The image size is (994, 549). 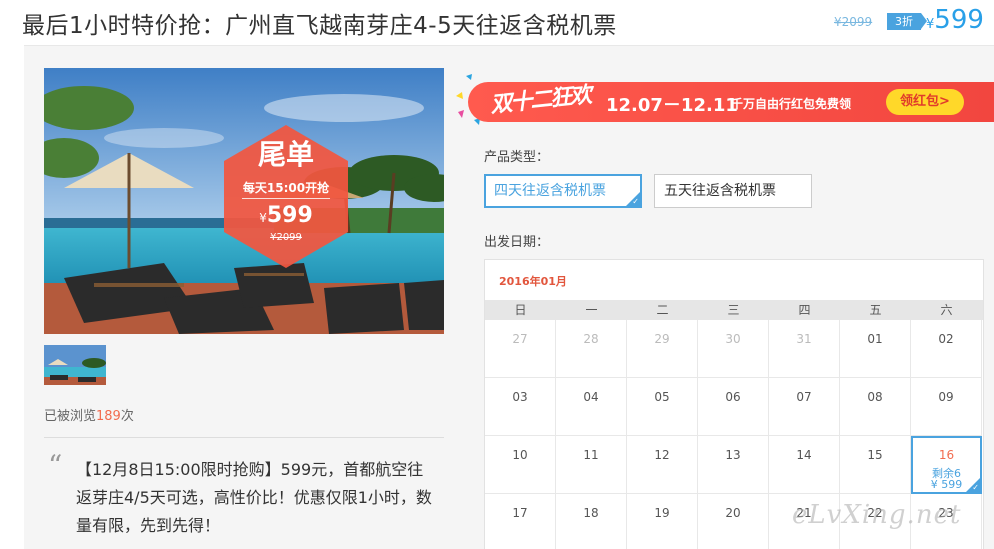 What do you see at coordinates (733, 397) in the screenshot?
I see `day-number: 06` at bounding box center [733, 397].